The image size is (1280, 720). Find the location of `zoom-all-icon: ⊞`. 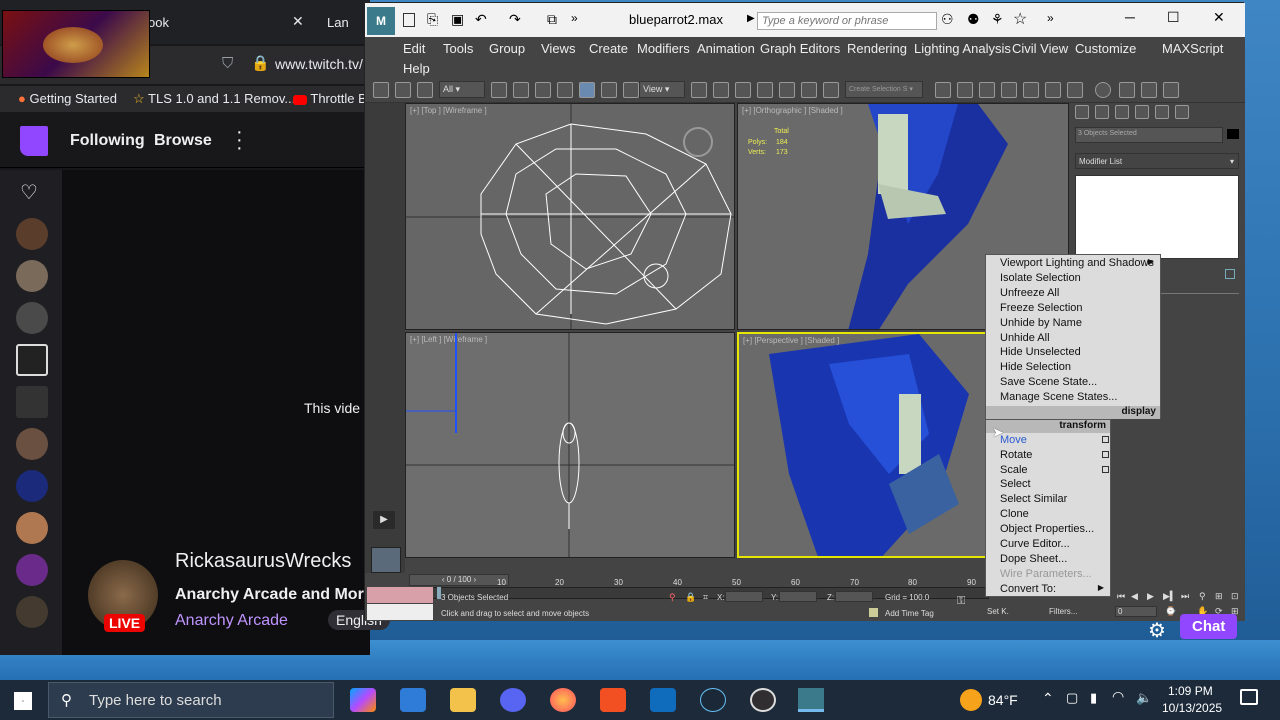

zoom-all-icon: ⊞ is located at coordinates (1219, 596).